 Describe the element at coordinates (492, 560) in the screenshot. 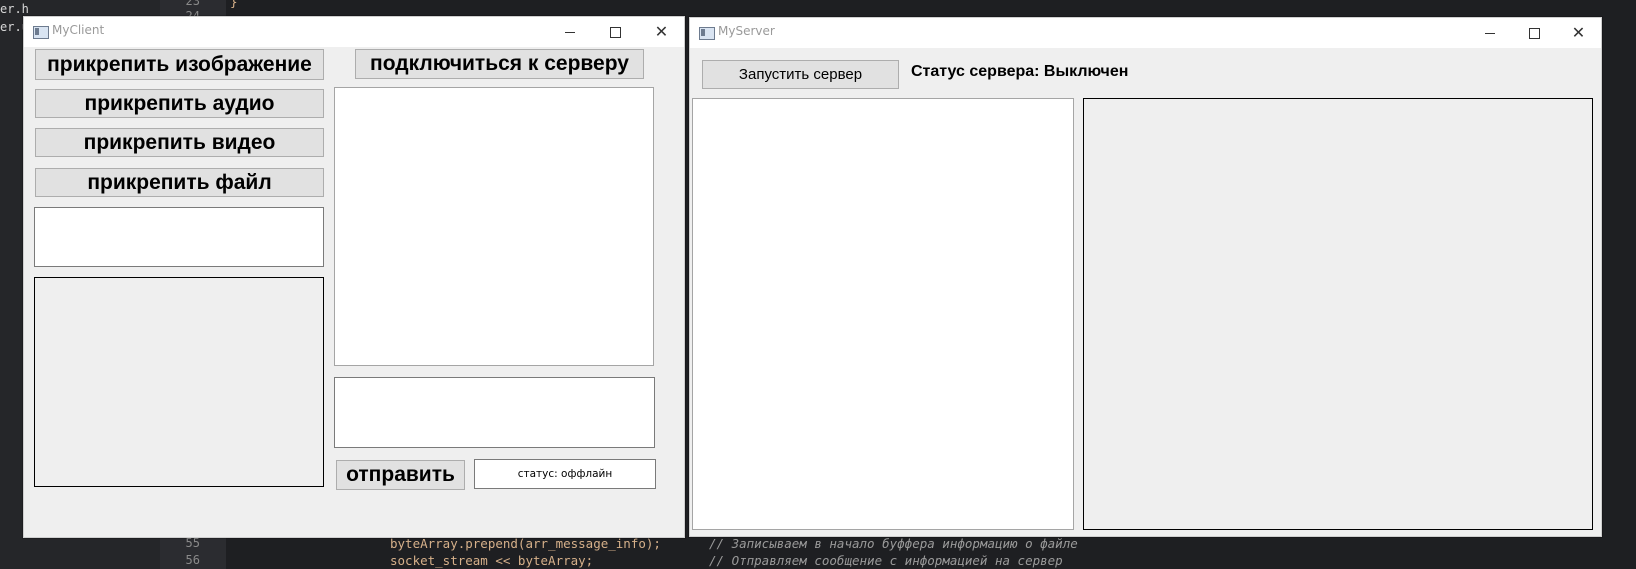

I see `code-line: socket_stream << byteArray;` at that location.